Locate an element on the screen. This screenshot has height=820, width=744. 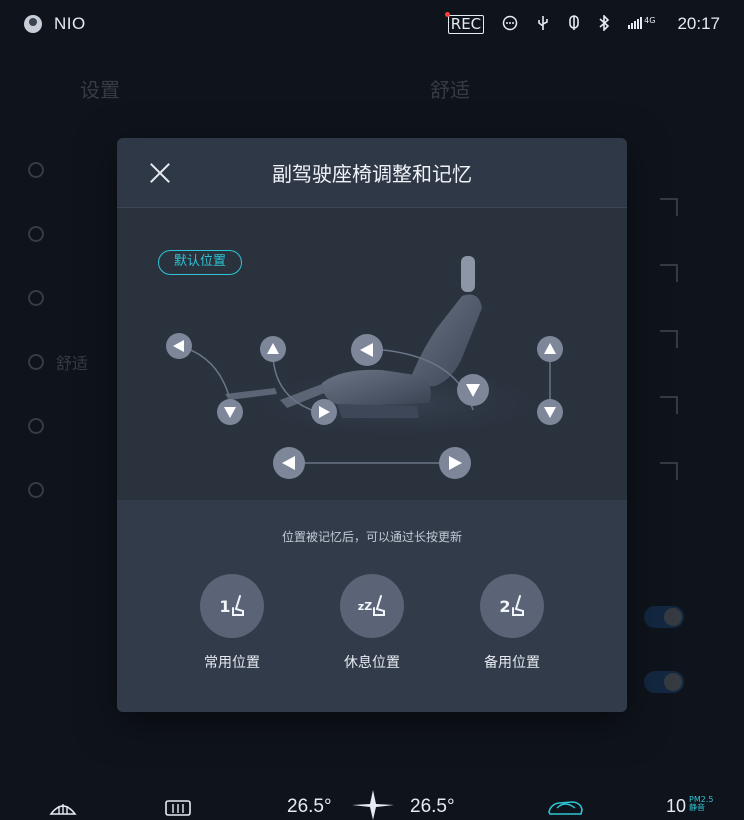
air-circulation-icon is located at coordinates (565, 808).